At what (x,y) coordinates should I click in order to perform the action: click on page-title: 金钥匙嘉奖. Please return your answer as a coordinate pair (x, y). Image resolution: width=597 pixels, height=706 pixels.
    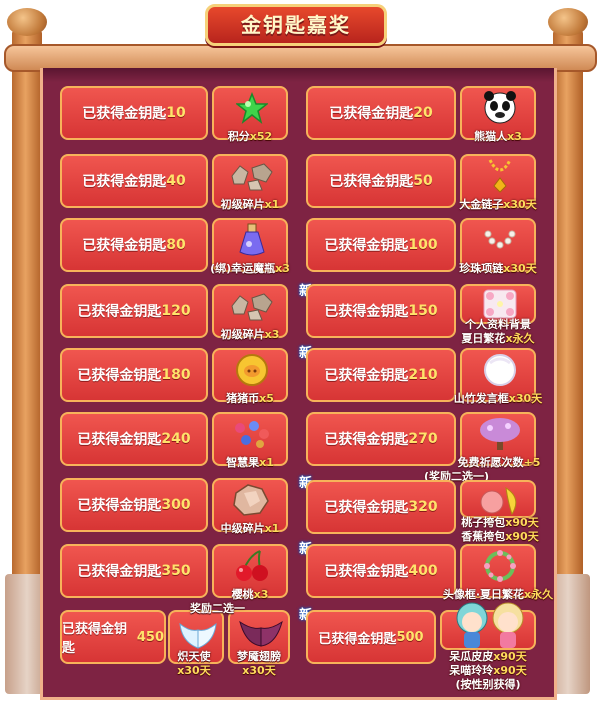
    Looking at the image, I should click on (296, 25).